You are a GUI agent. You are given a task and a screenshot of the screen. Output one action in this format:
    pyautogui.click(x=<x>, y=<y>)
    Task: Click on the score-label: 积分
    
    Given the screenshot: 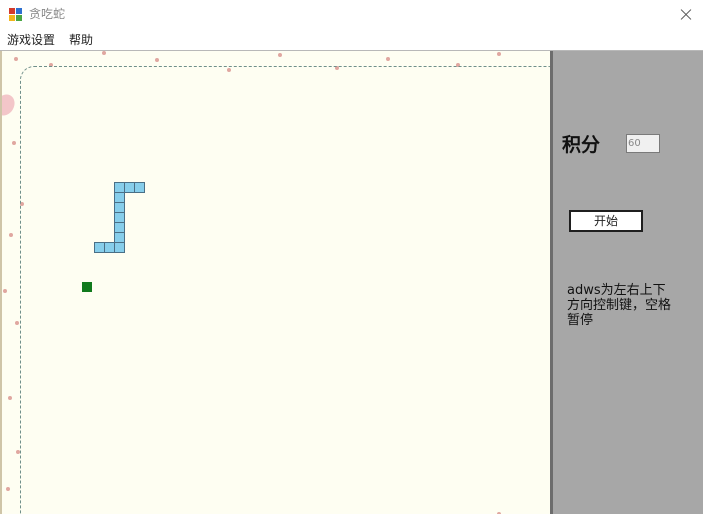 What is the action you would take?
    pyautogui.click(x=581, y=145)
    